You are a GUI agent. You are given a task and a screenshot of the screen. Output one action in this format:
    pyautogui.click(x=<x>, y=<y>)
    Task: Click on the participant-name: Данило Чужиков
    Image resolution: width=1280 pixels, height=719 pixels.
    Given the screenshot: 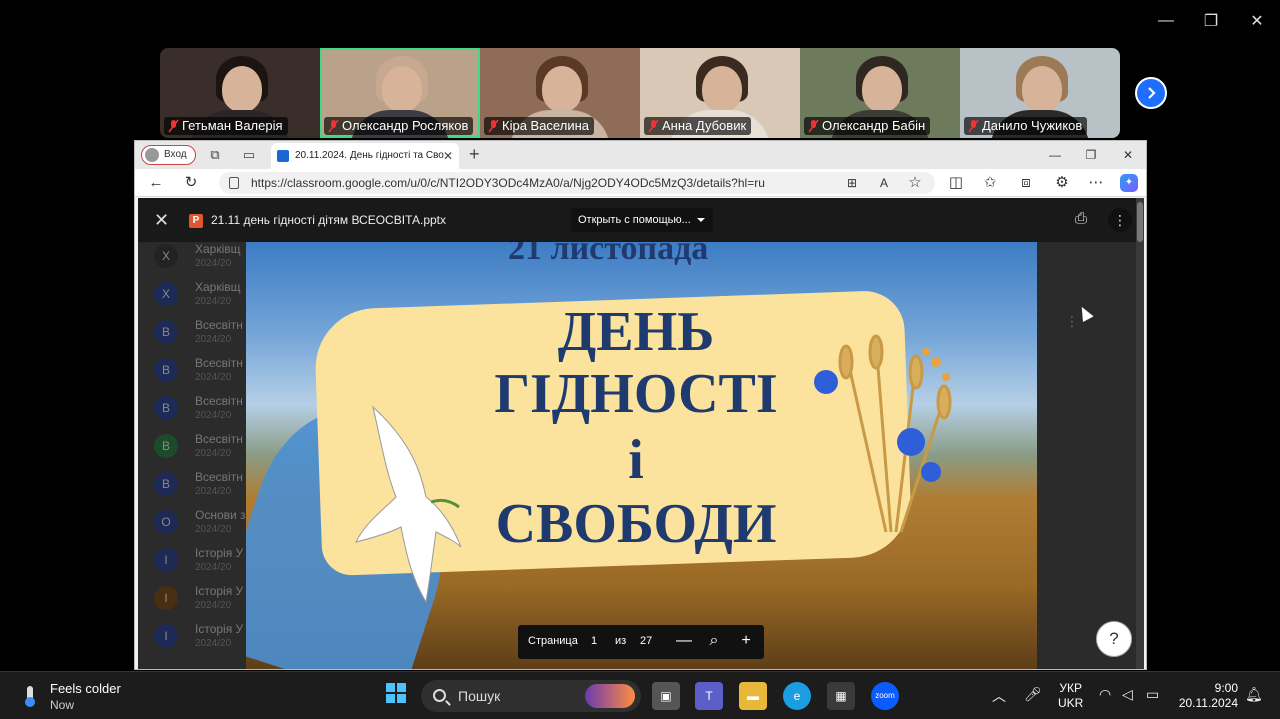 What is the action you would take?
    pyautogui.click(x=1032, y=125)
    